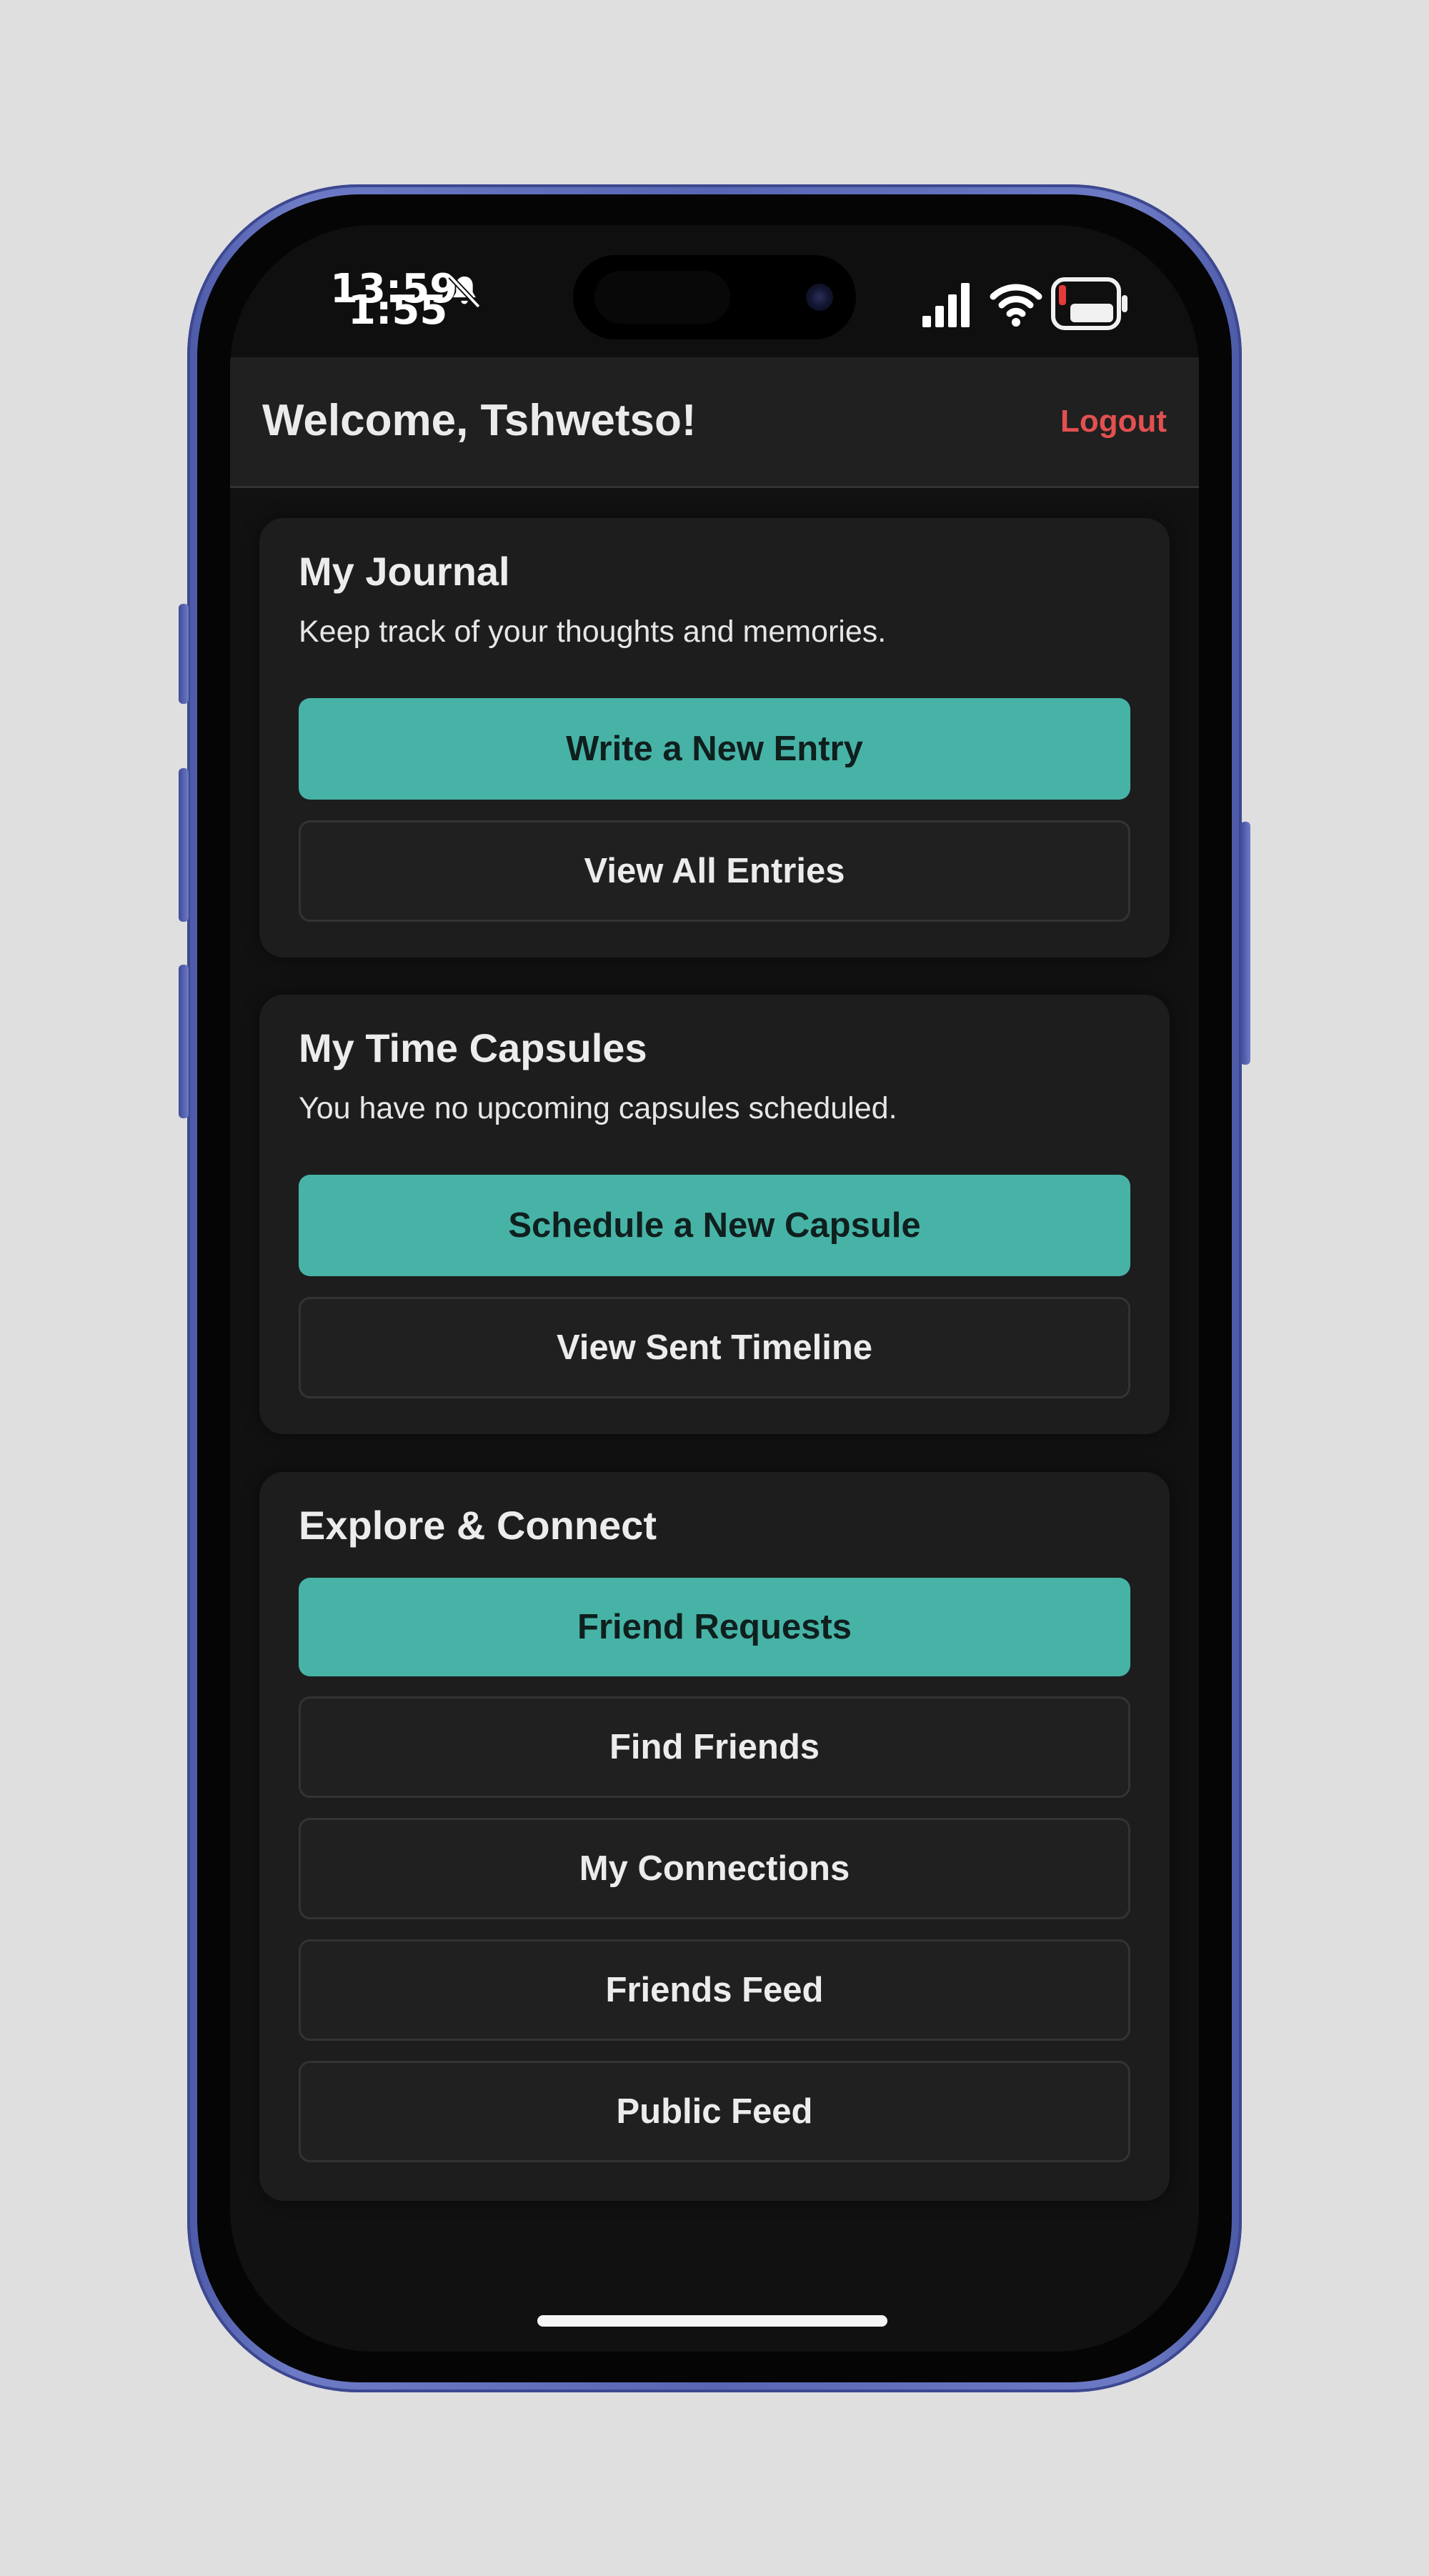  I want to click on explore-connect-title: Explore & Connect, so click(478, 1525).